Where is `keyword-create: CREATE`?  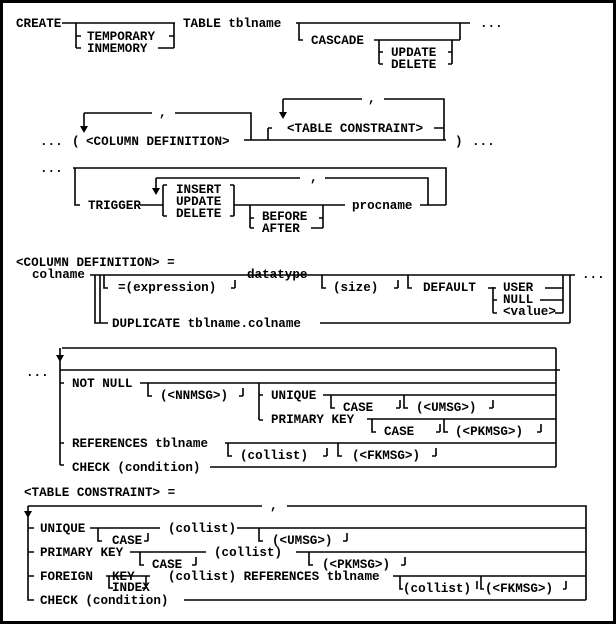
keyword-create: CREATE is located at coordinates (39, 24).